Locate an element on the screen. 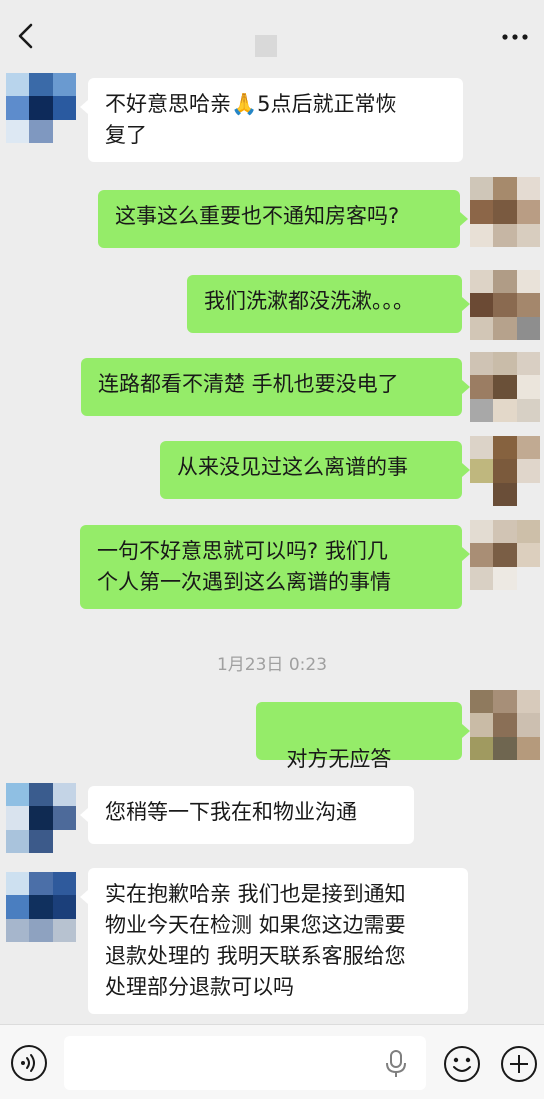 This screenshot has width=544, height=1099. plus-icon is located at coordinates (519, 1064).